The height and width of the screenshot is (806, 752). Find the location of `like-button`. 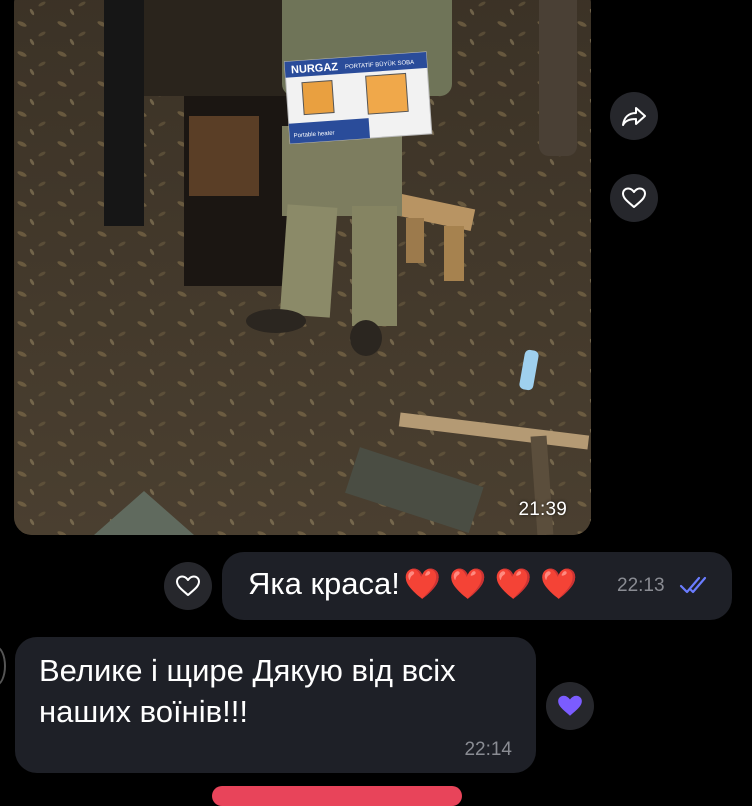

like-button is located at coordinates (634, 198).